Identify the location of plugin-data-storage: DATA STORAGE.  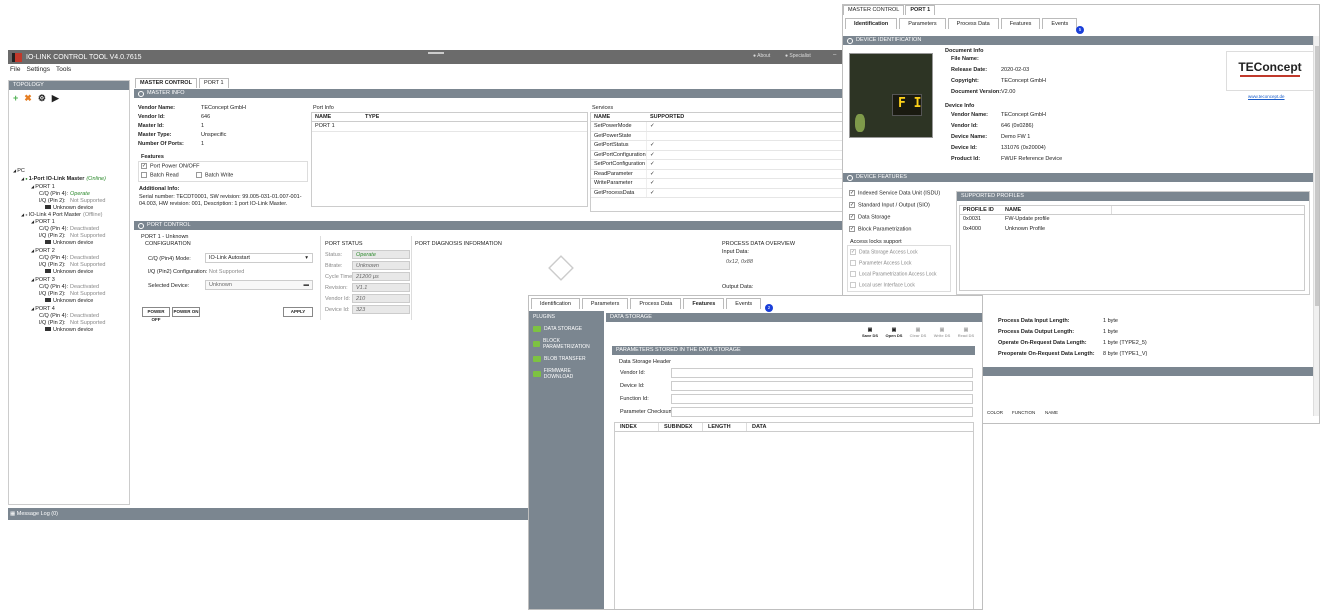
(566, 329).